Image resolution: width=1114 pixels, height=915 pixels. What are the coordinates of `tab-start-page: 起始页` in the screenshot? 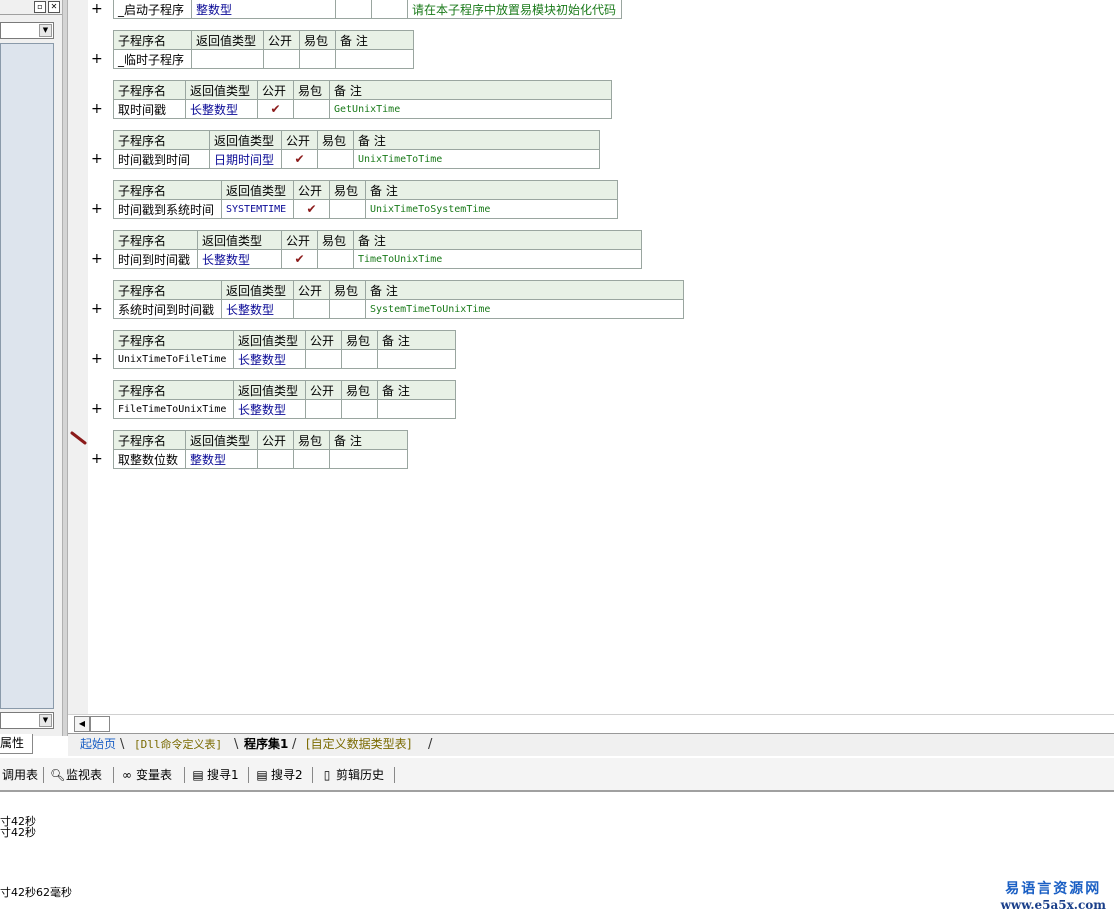 It's located at (98, 744).